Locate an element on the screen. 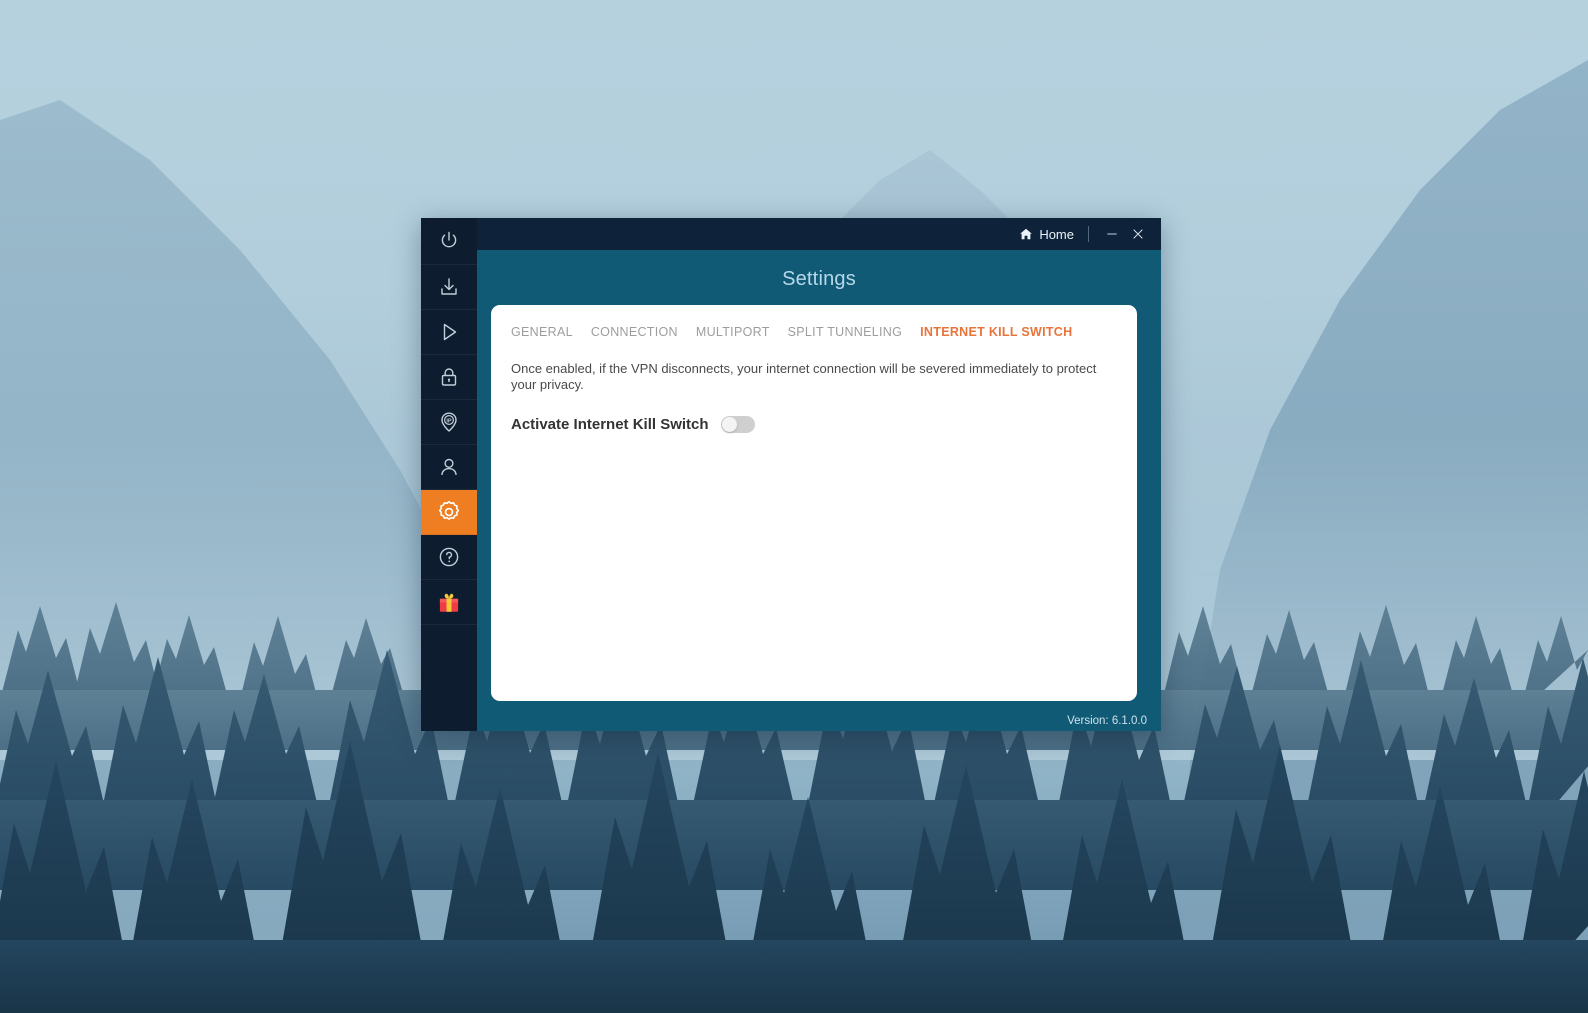 The width and height of the screenshot is (1588, 1013). minimize-button is located at coordinates (1112, 234).